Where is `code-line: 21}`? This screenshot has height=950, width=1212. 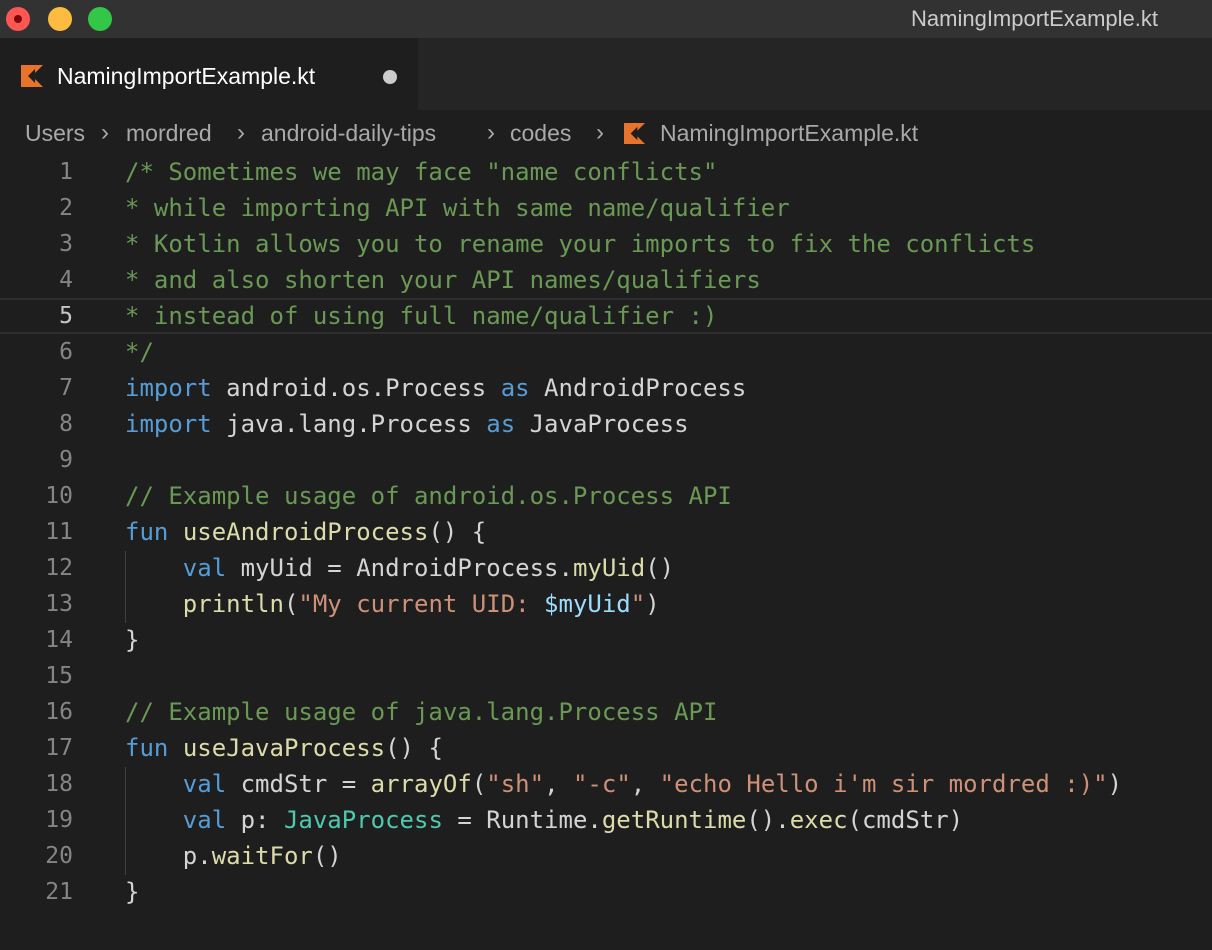
code-line: 21} is located at coordinates (606, 892).